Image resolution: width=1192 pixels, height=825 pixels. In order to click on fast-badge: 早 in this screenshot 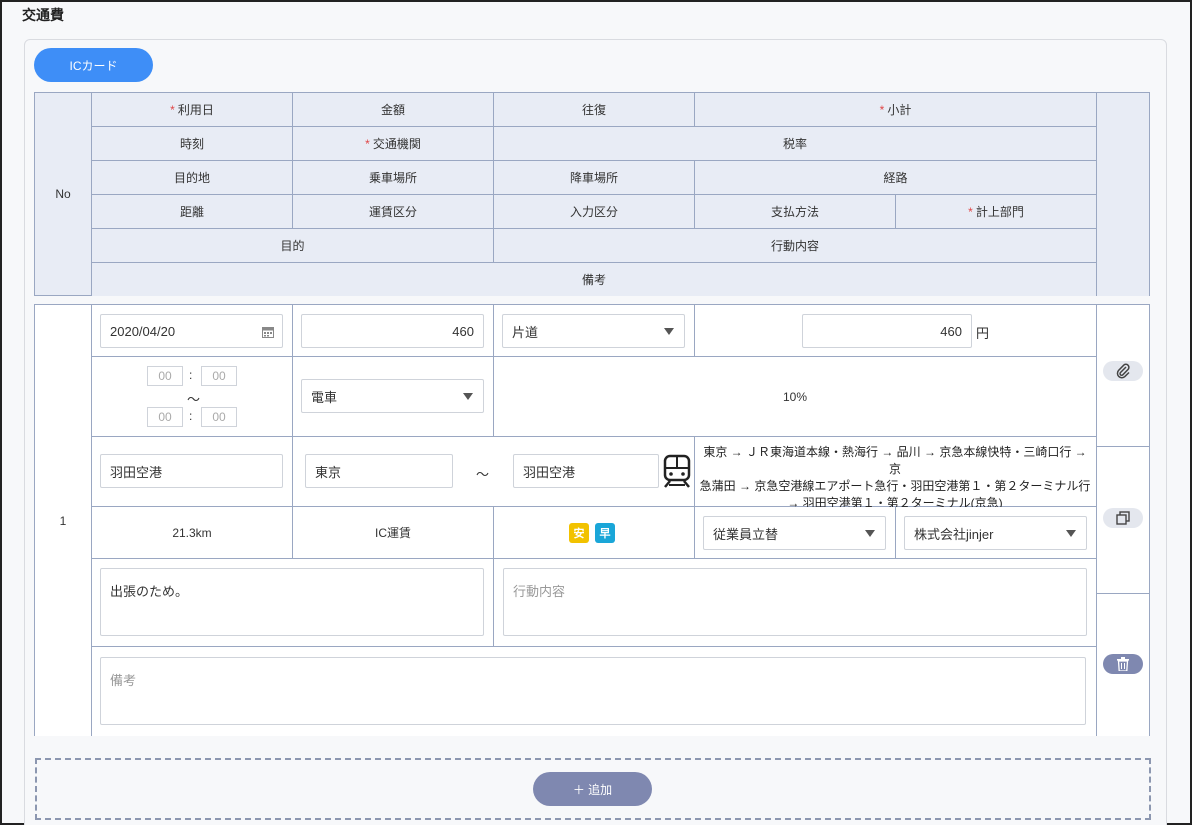, I will do `click(605, 533)`.